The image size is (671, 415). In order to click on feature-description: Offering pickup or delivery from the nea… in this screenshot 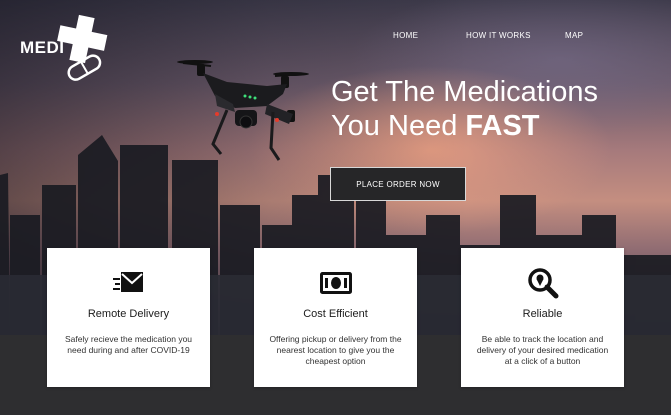, I will do `click(335, 350)`.